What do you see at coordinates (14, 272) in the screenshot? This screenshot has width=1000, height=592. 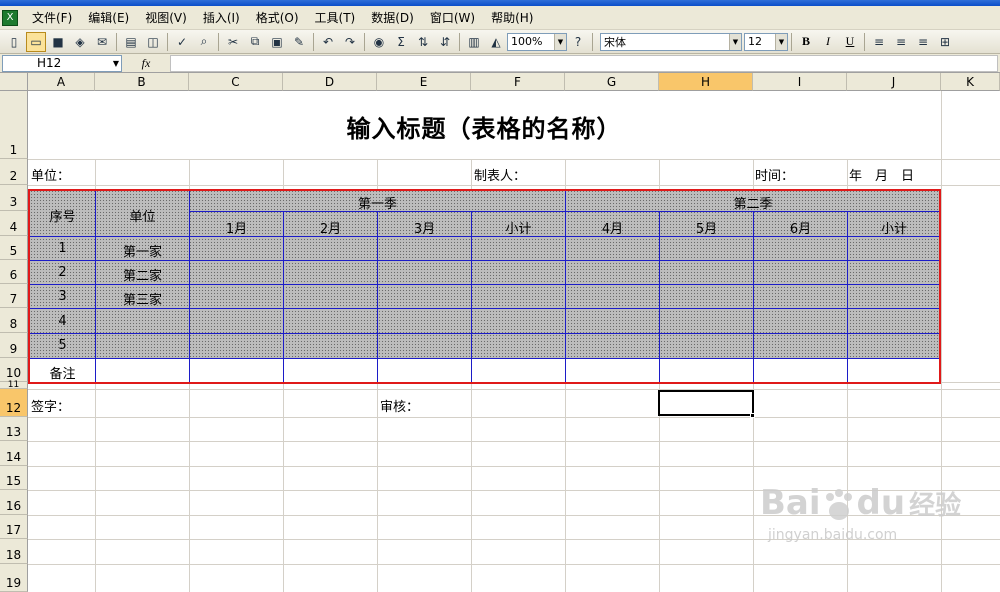 I see `row-header-6: 6` at bounding box center [14, 272].